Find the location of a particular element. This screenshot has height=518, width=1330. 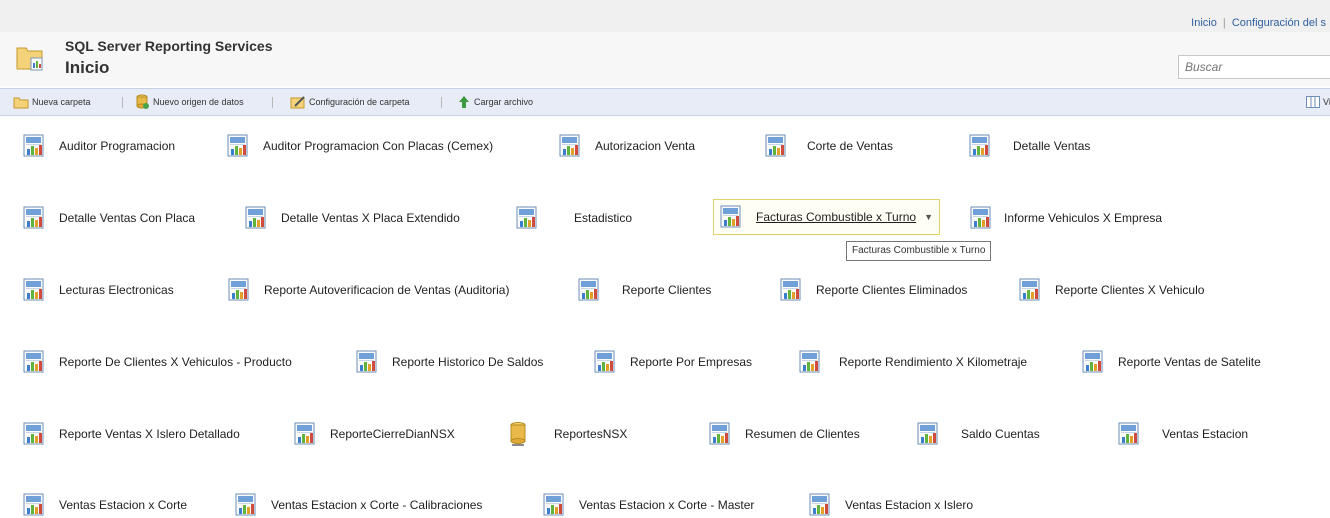

report-item: Ventas Estacion x Corte - Master is located at coordinates (647, 505).